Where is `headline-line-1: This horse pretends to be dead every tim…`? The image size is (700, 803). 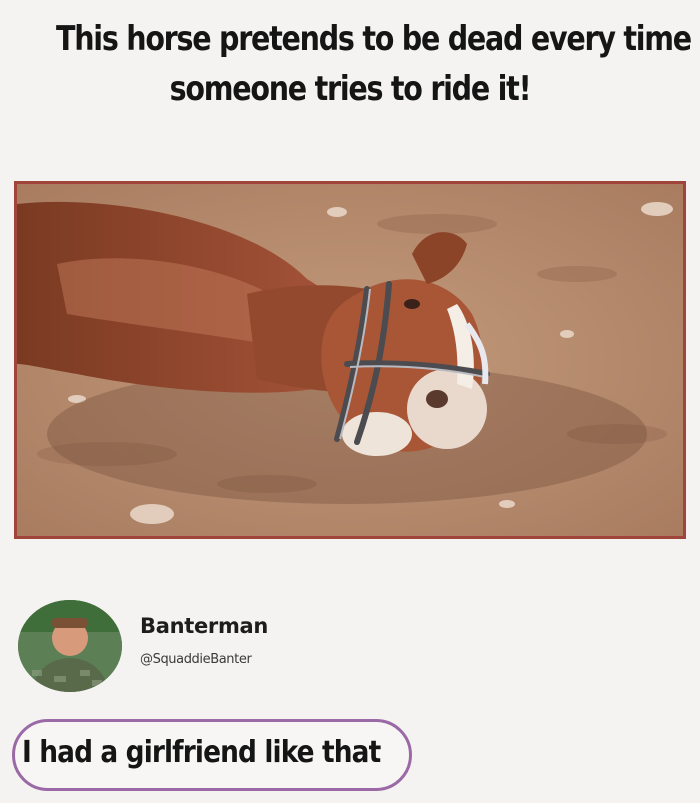
headline-line-1: This horse pretends to be dead every tim… is located at coordinates (374, 39).